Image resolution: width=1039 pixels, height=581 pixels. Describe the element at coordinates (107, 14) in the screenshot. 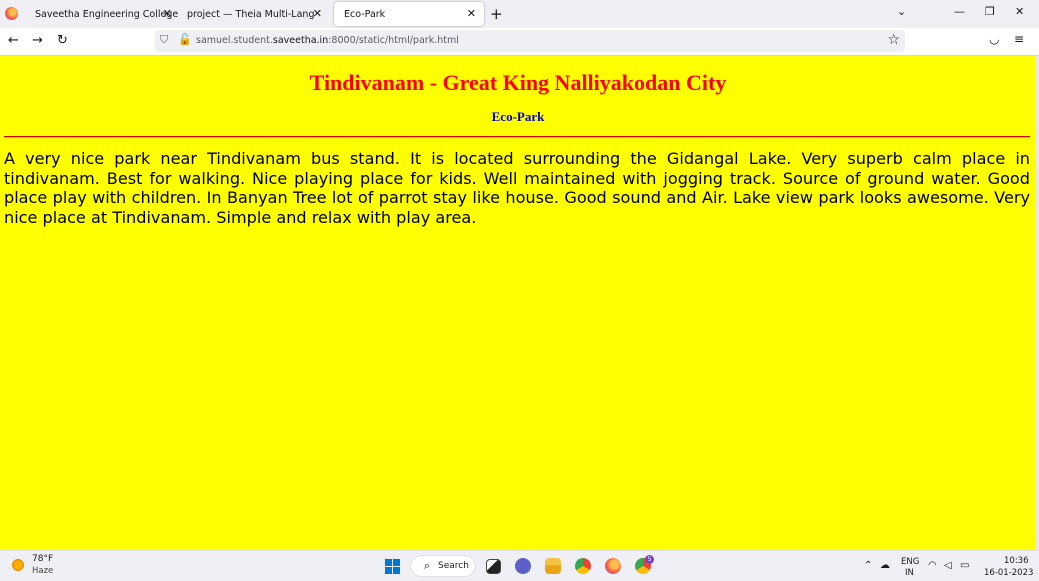

I see `tab-label: Saveetha Engineering College` at that location.